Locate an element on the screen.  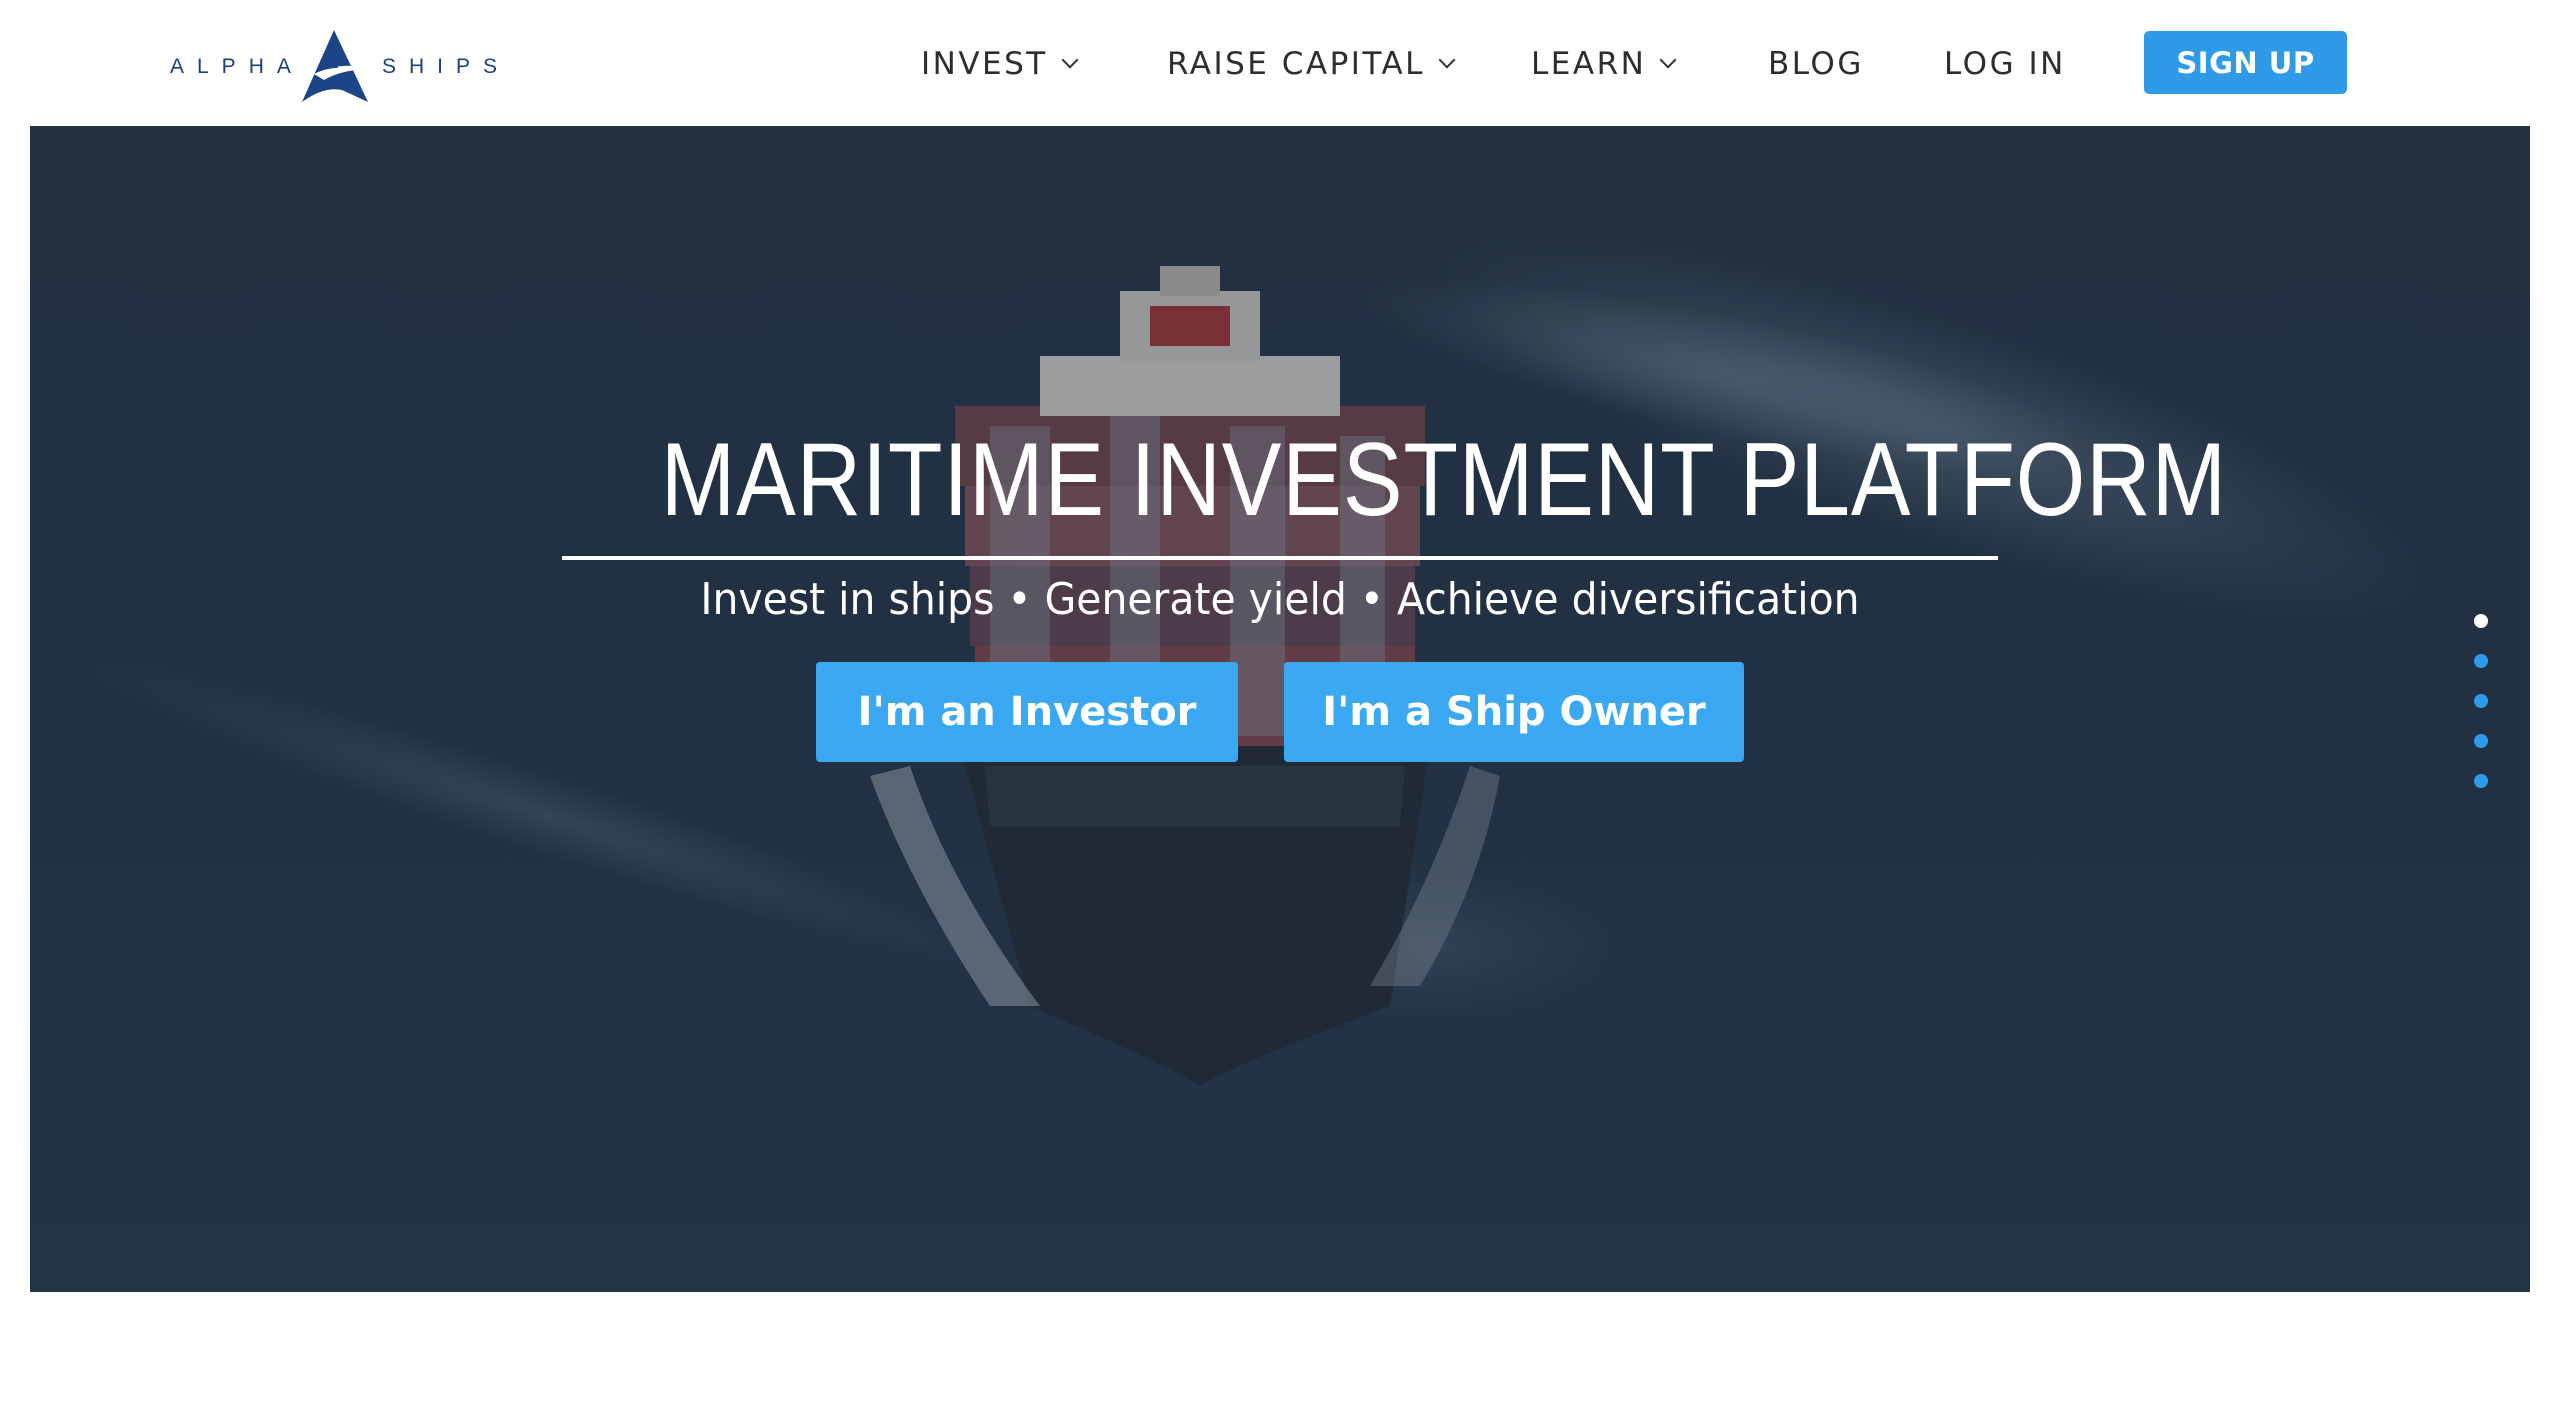
nav-blog-label: BLOG is located at coordinates (1816, 64).